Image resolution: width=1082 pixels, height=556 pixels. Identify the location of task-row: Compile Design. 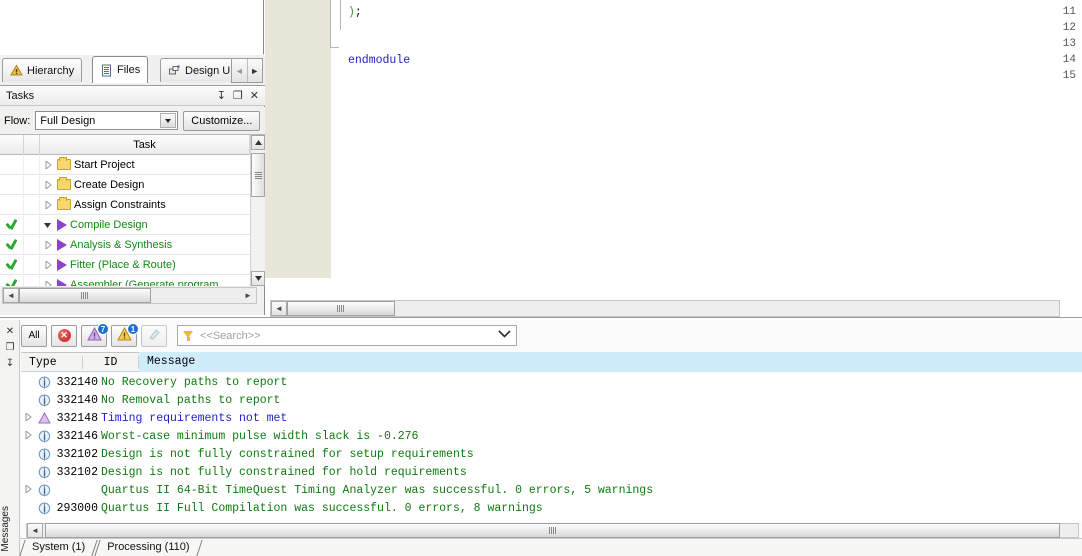
(132, 224).